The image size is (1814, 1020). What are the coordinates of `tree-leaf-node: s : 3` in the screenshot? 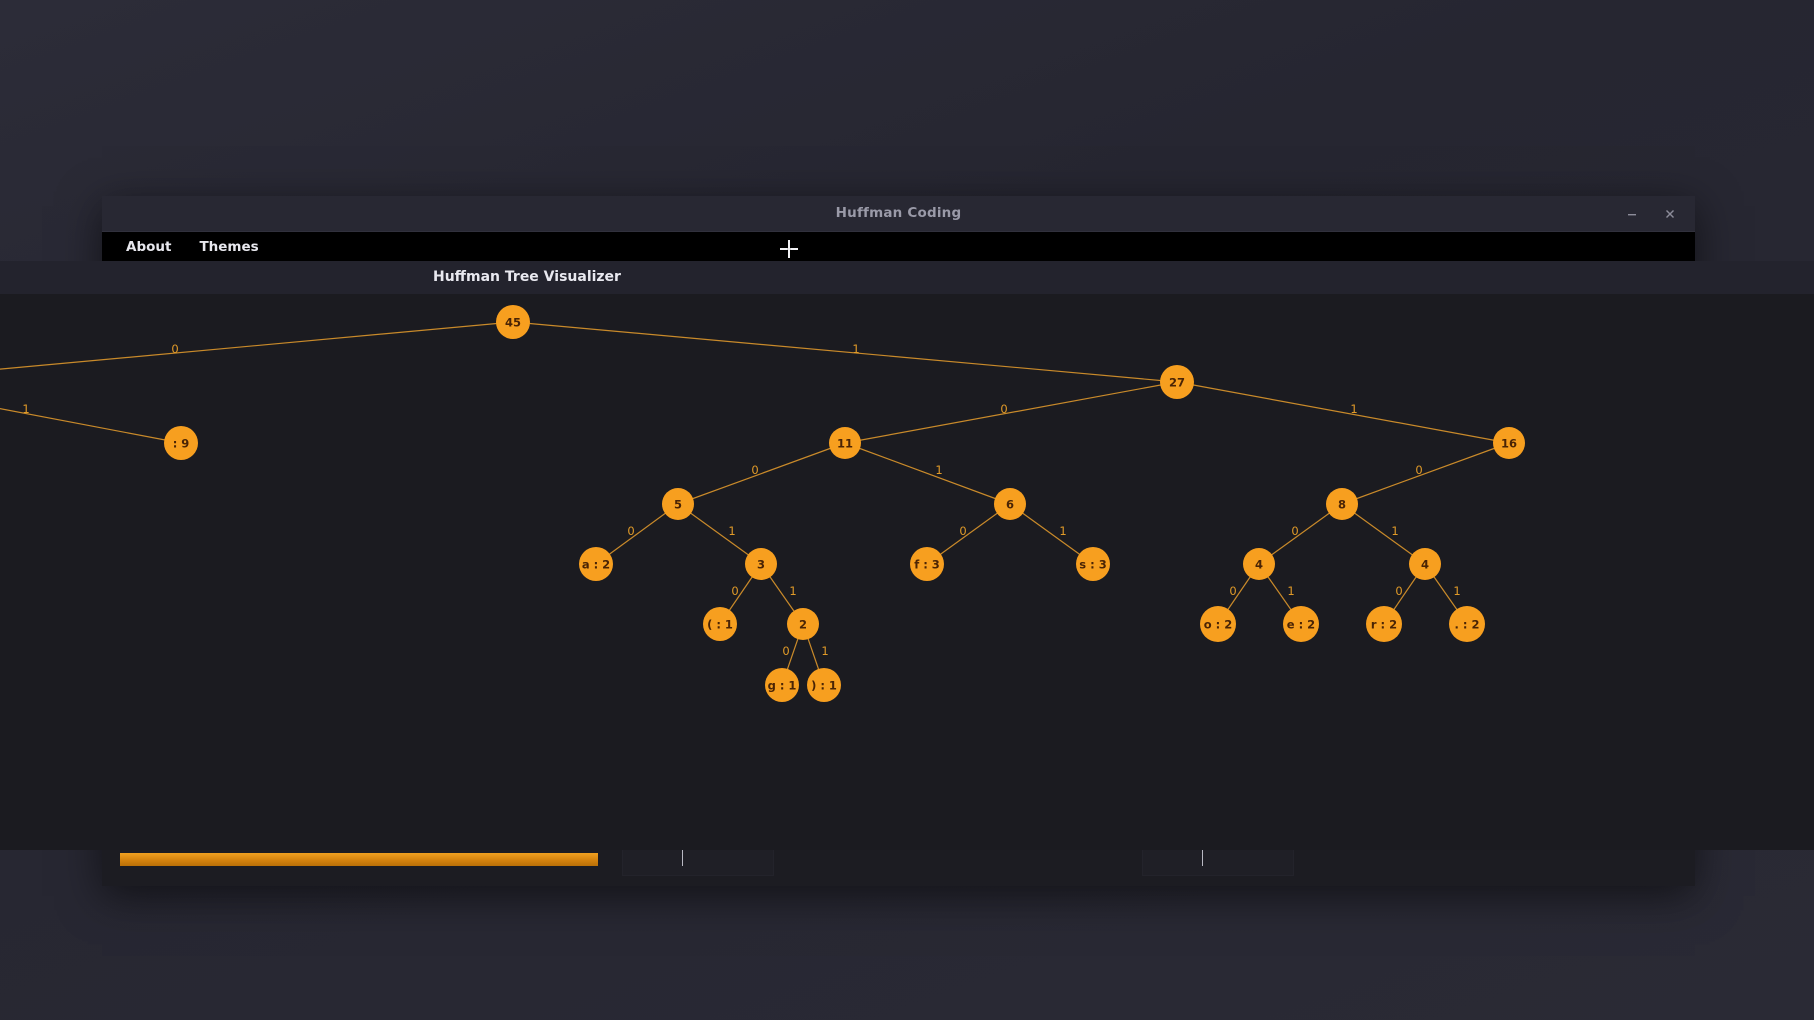 It's located at (1093, 564).